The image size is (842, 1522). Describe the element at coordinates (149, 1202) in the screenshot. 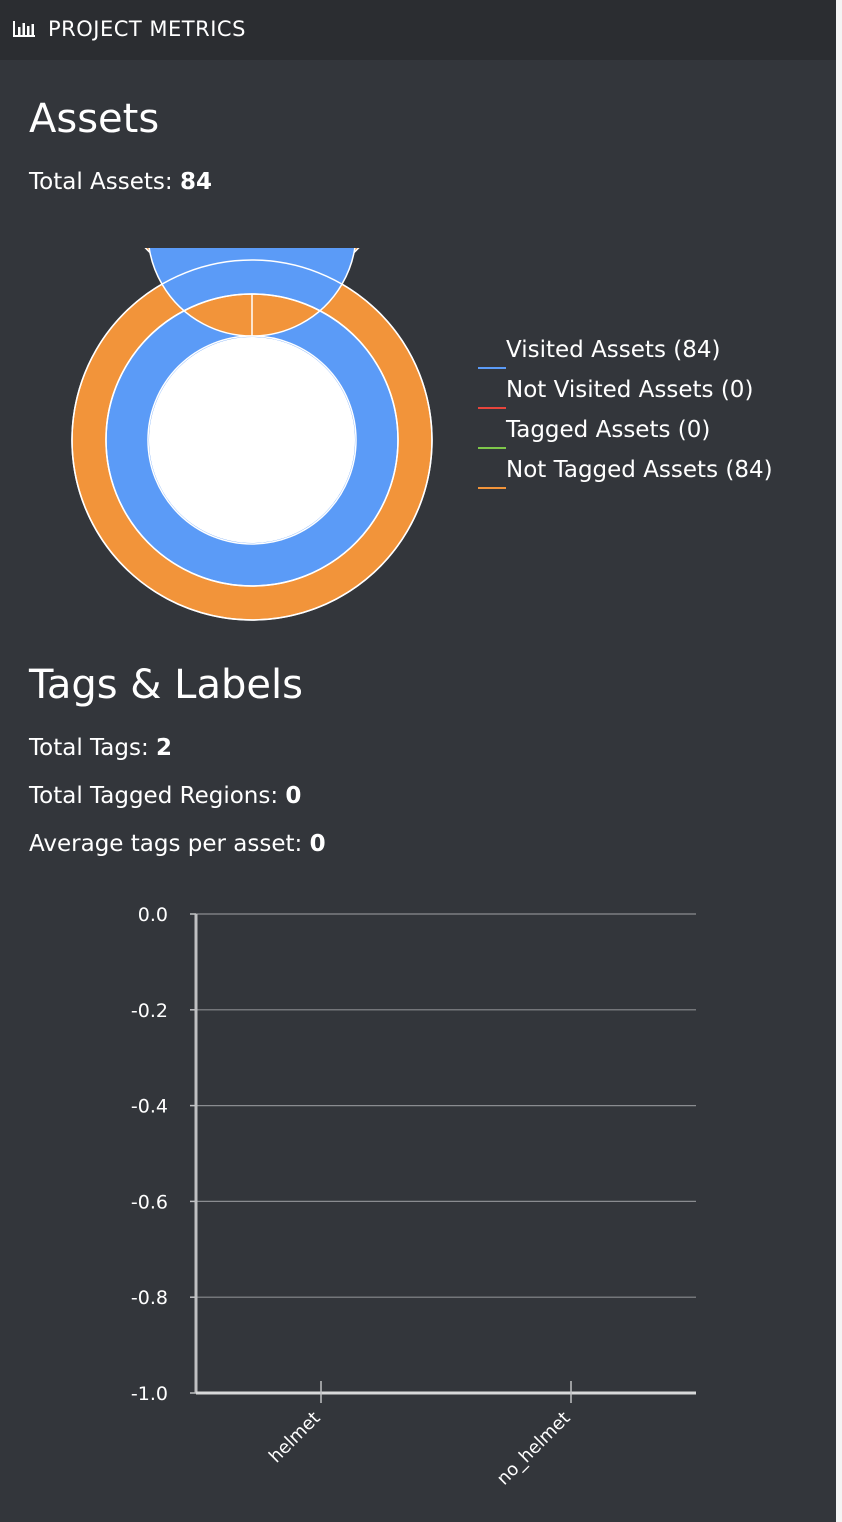

I see `y-tick-label: -0.6` at that location.